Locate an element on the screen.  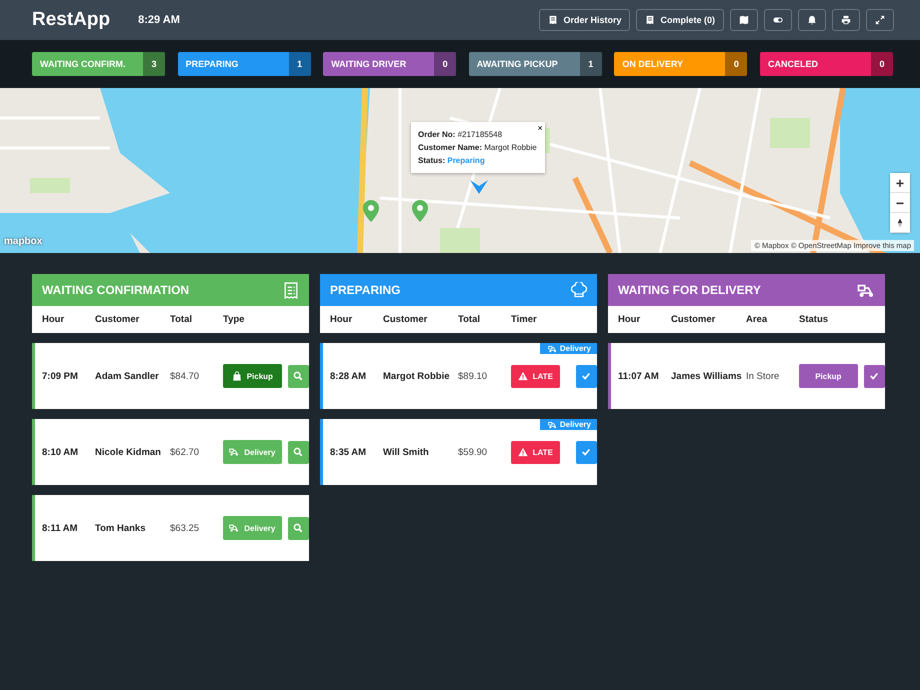
customer-name: James Williams is located at coordinates (707, 376).